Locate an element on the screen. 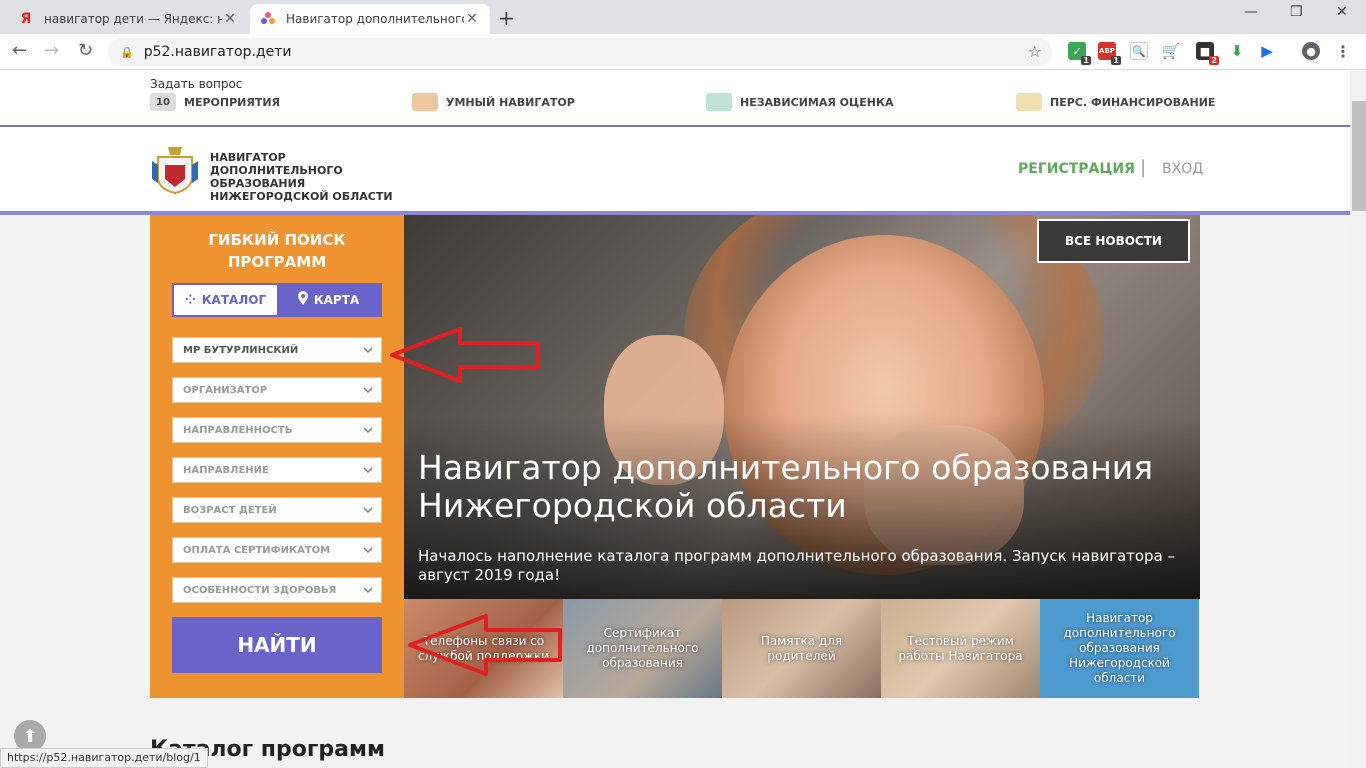  extension-shield-icon: ✓ 1 is located at coordinates (1079, 53).